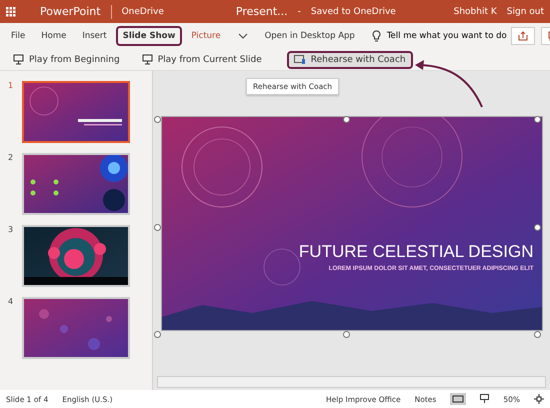 The width and height of the screenshot is (550, 408). I want to click on ribbon-tab: File, so click(18, 36).